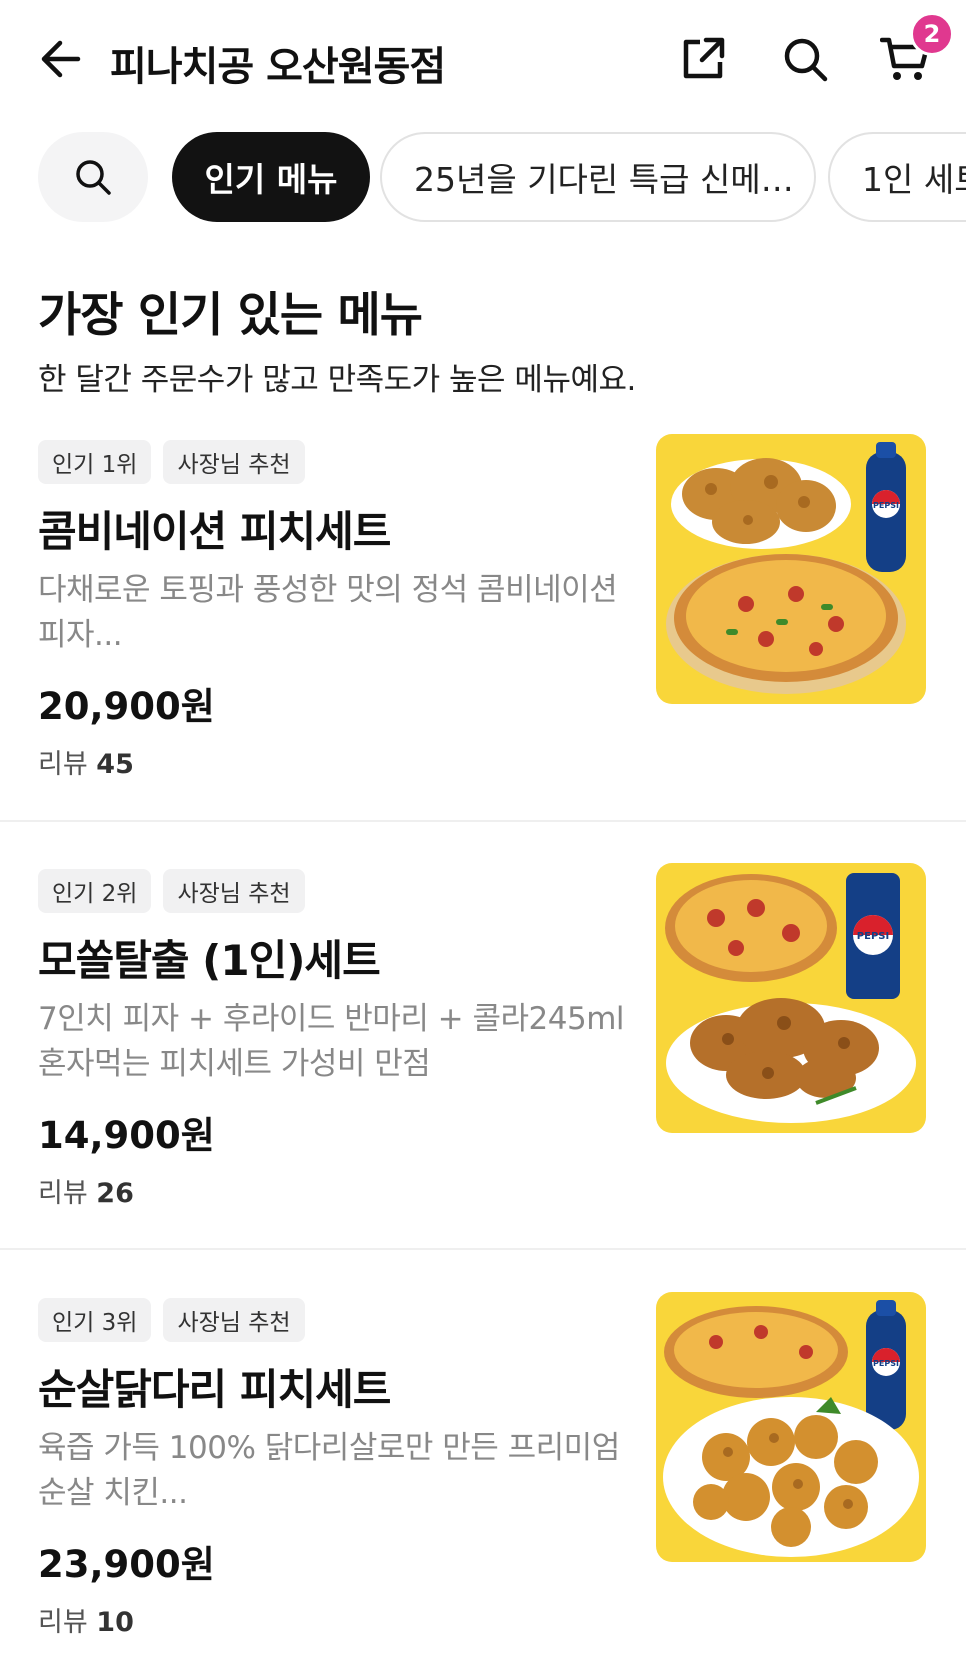 Image resolution: width=966 pixels, height=1667 pixels. Describe the element at coordinates (115, 1193) in the screenshot. I see `review-number: 26` at that location.